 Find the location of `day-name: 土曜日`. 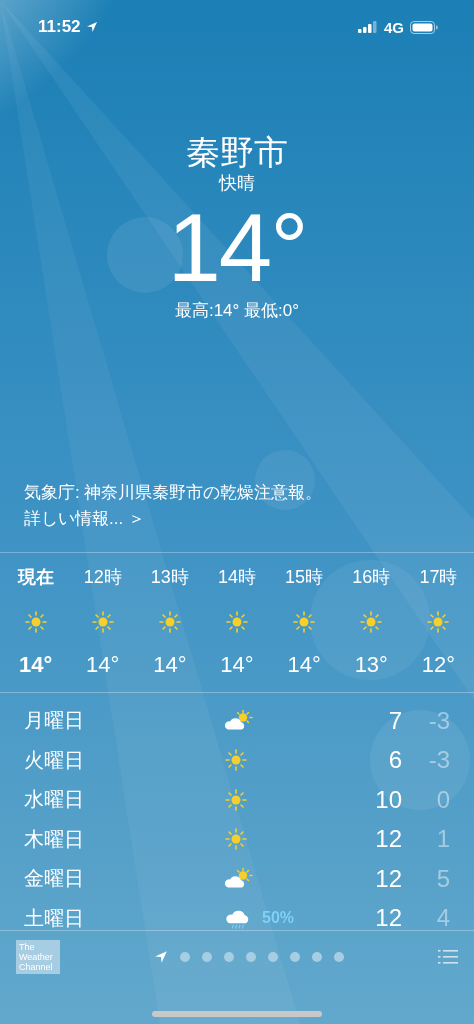

day-name: 土曜日 is located at coordinates (54, 917).